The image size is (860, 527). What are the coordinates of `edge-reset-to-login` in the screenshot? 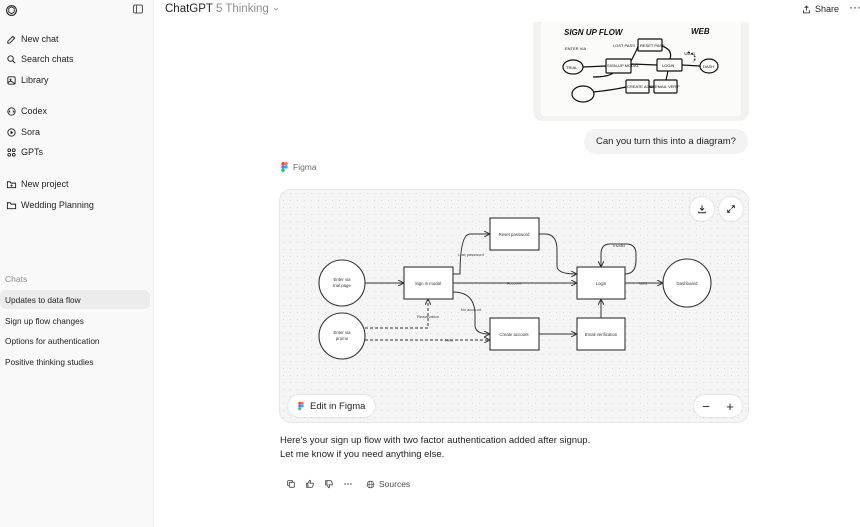 It's located at (557, 253).